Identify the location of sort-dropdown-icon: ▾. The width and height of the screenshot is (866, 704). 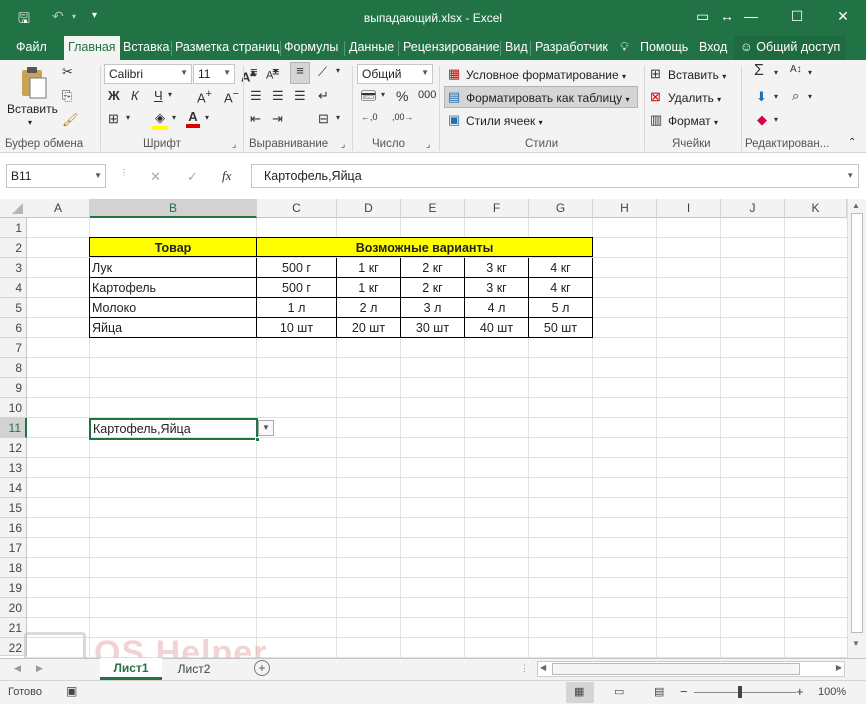
(810, 72).